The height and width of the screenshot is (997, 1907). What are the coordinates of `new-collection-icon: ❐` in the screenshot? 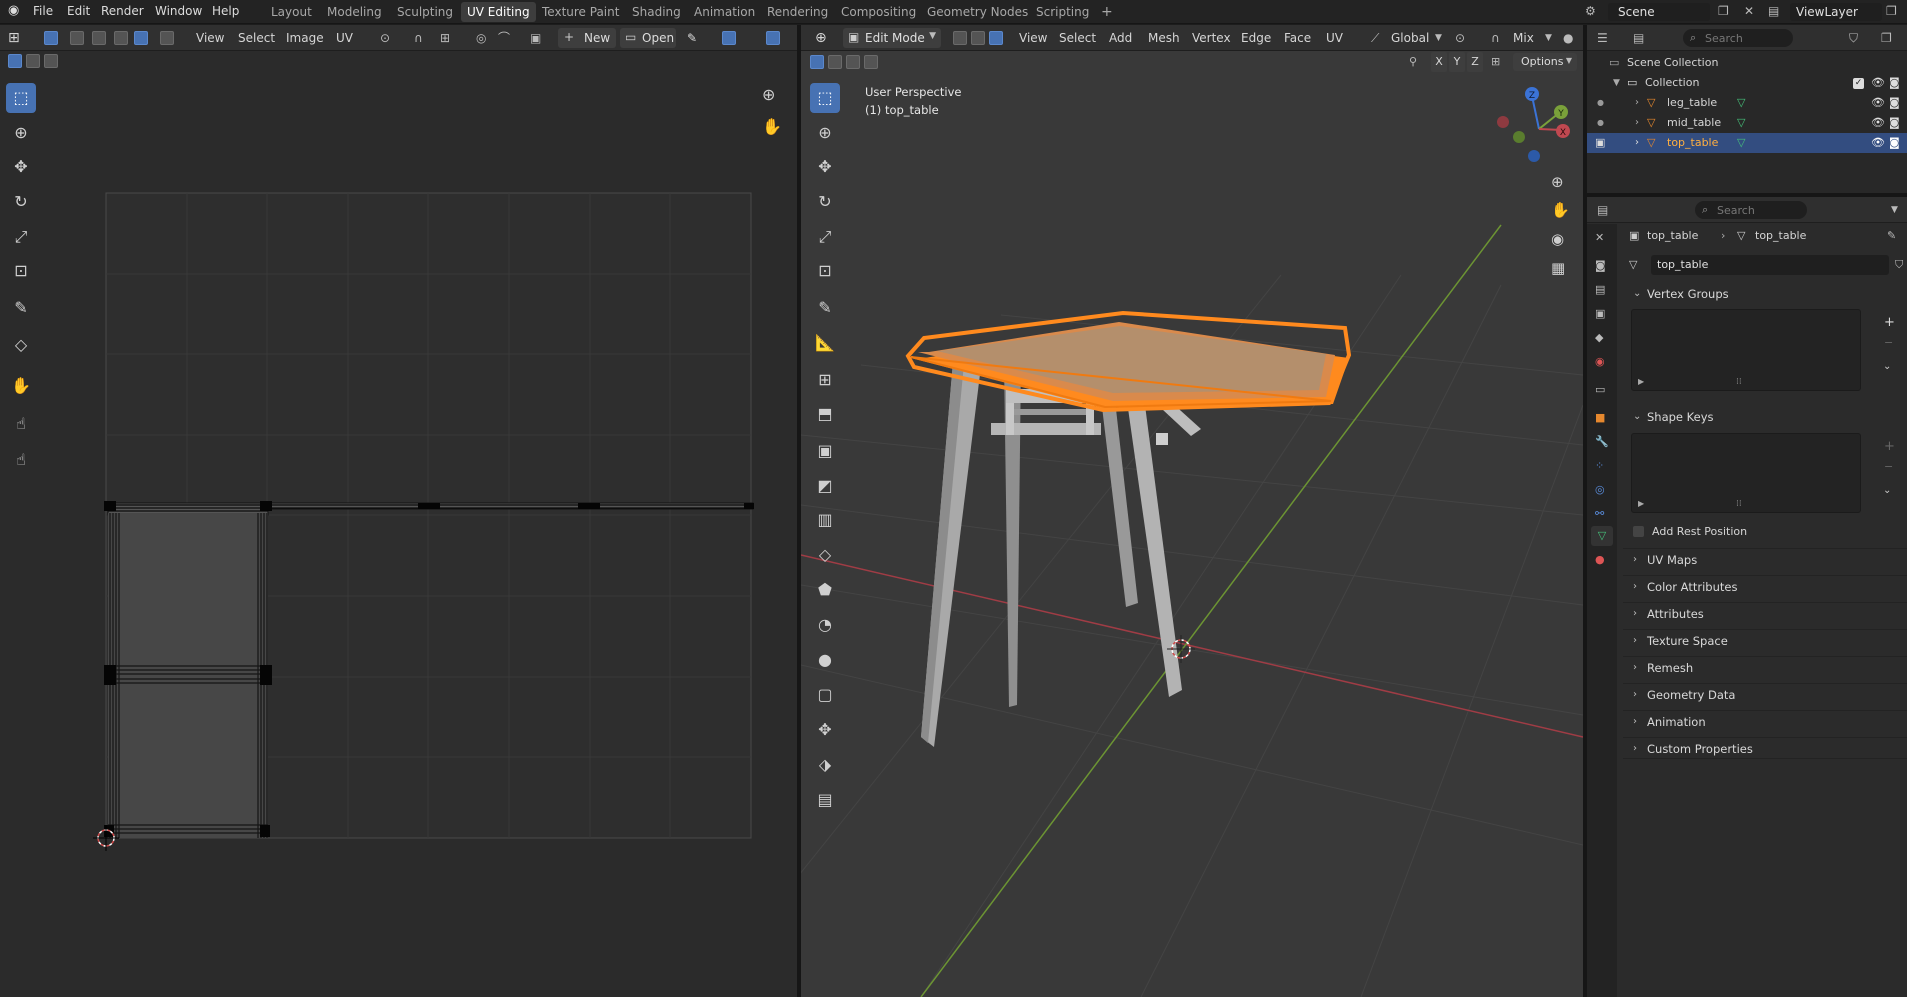 It's located at (1886, 38).